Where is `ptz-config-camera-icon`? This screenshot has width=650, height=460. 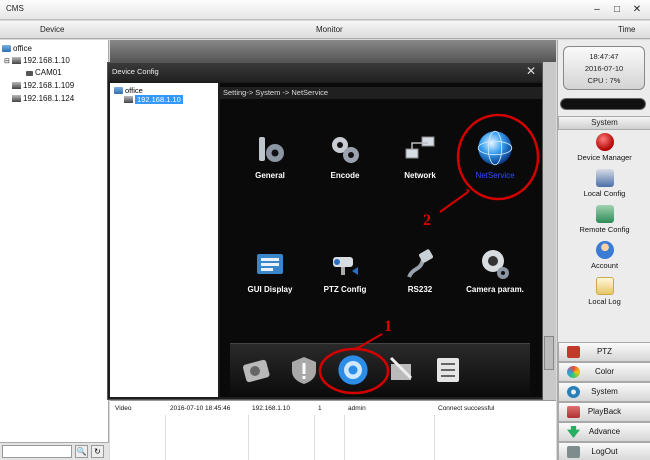 ptz-config-camera-icon is located at coordinates (345, 266).